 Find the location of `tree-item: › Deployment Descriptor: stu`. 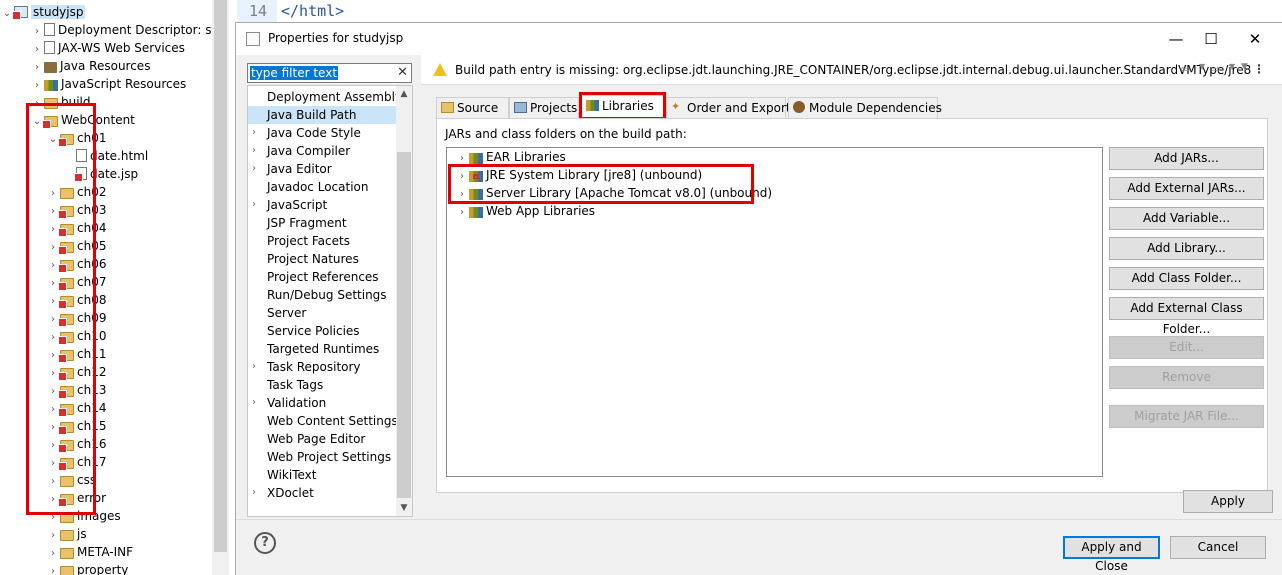

tree-item: › Deployment Descriptor: stu is located at coordinates (112, 30).